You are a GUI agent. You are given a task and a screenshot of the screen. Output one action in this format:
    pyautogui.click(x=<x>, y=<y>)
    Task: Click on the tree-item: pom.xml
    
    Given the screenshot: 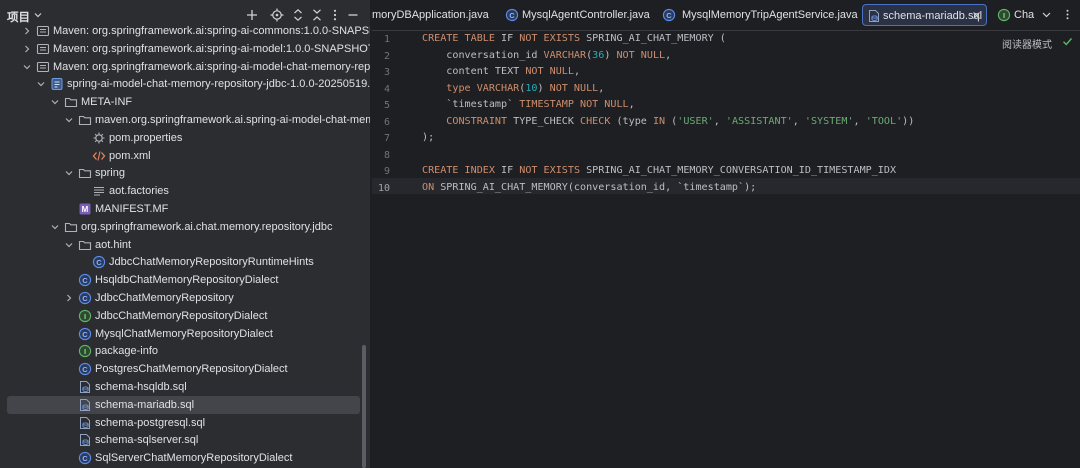 What is the action you would take?
    pyautogui.click(x=185, y=156)
    